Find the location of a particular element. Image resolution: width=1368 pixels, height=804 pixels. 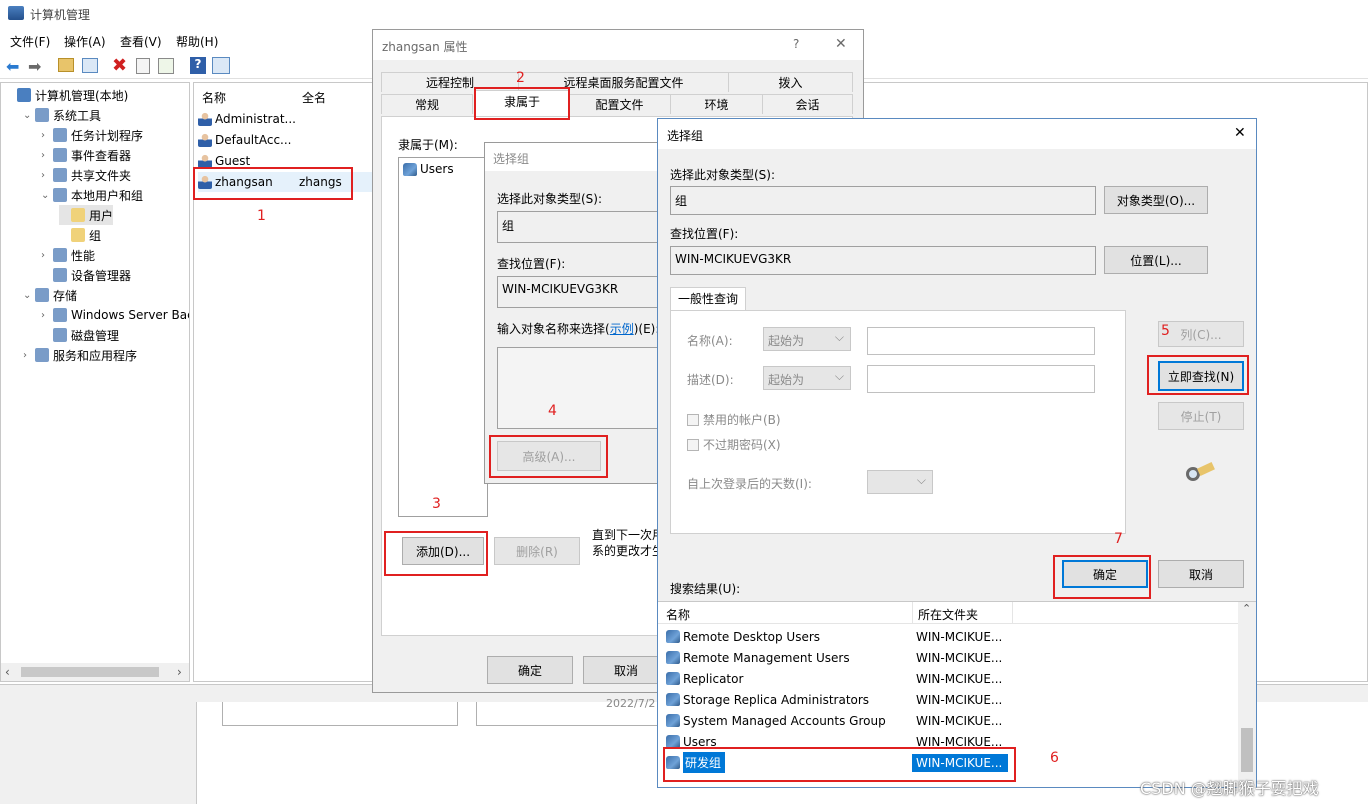

result-name: Storage Replica Administrators is located at coordinates (776, 699).